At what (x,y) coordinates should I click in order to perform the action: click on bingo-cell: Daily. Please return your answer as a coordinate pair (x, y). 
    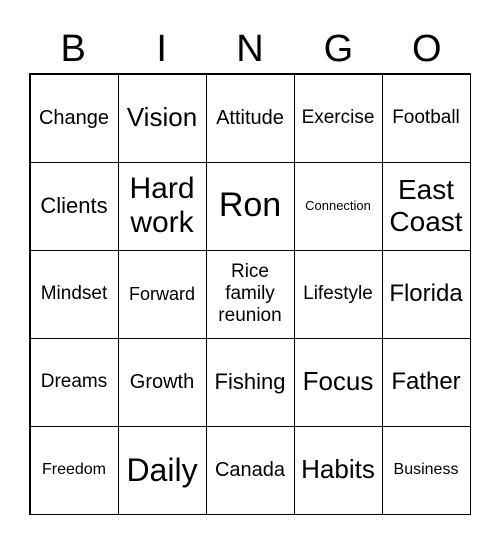
    Looking at the image, I should click on (162, 470).